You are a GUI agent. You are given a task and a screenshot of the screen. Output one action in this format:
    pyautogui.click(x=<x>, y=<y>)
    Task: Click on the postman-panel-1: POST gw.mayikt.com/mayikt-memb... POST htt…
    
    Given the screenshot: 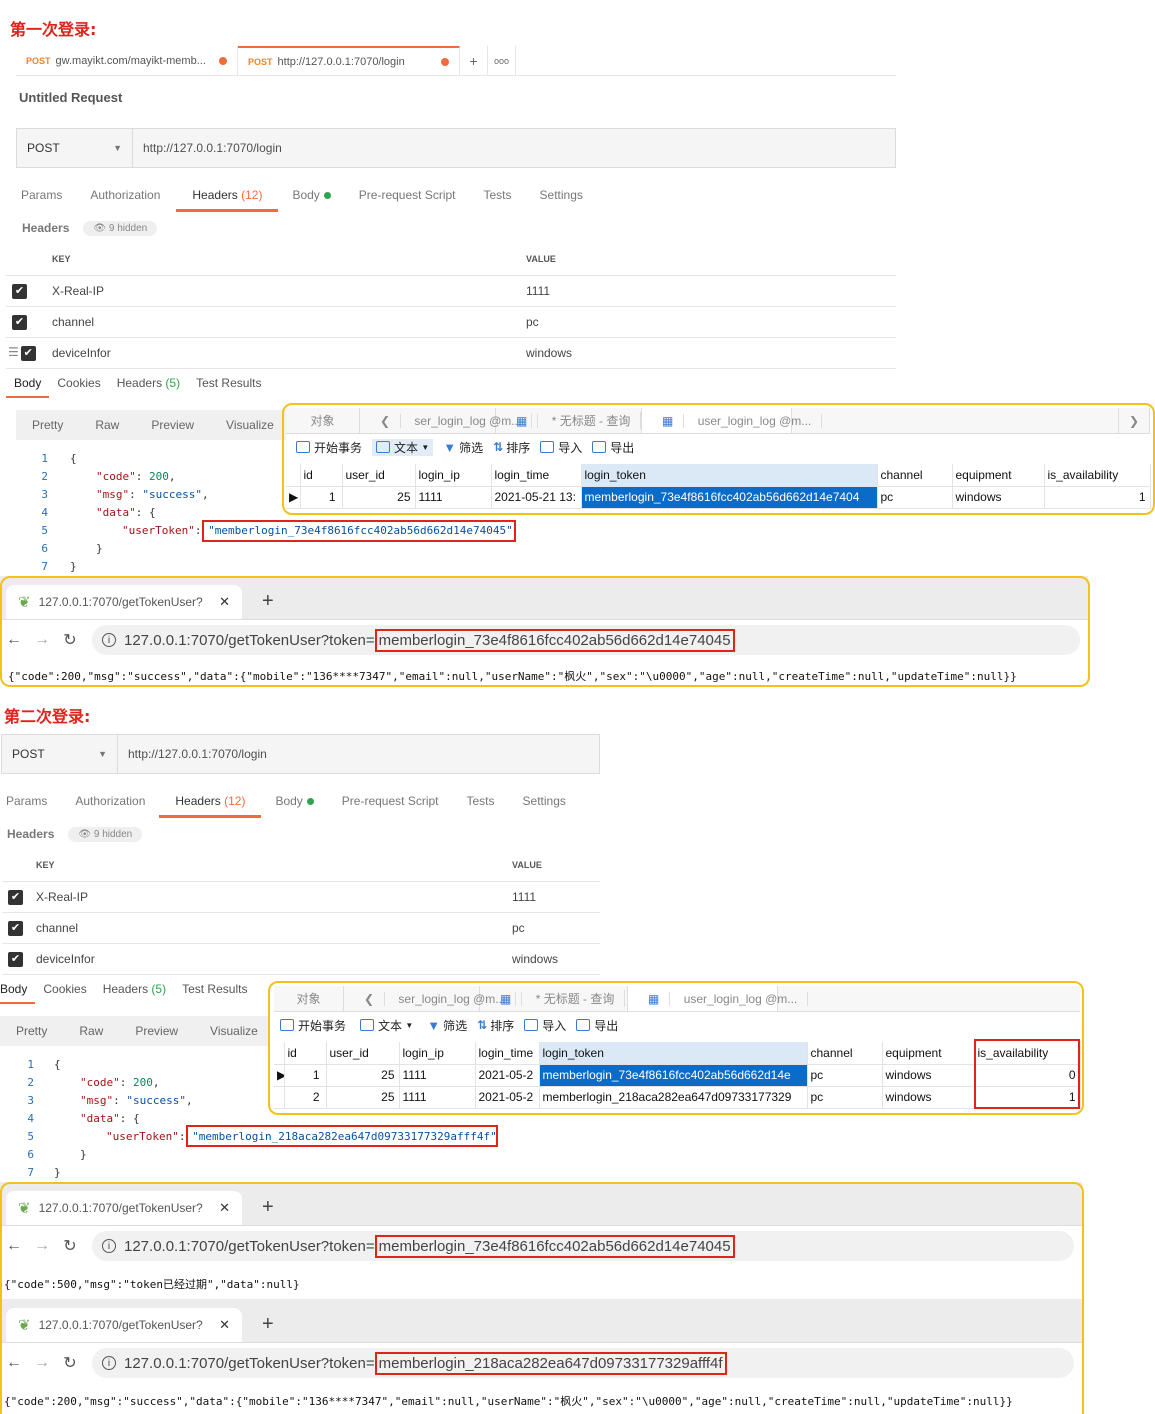 What is the action you would take?
    pyautogui.click(x=456, y=75)
    